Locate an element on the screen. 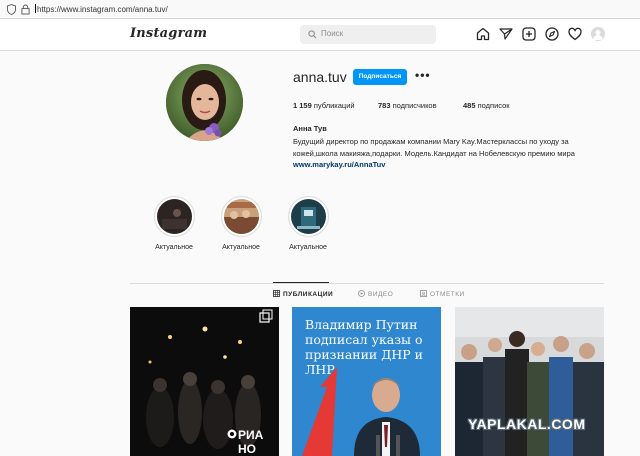 This screenshot has height=456, width=640. follow-button: Подписаться is located at coordinates (380, 77).